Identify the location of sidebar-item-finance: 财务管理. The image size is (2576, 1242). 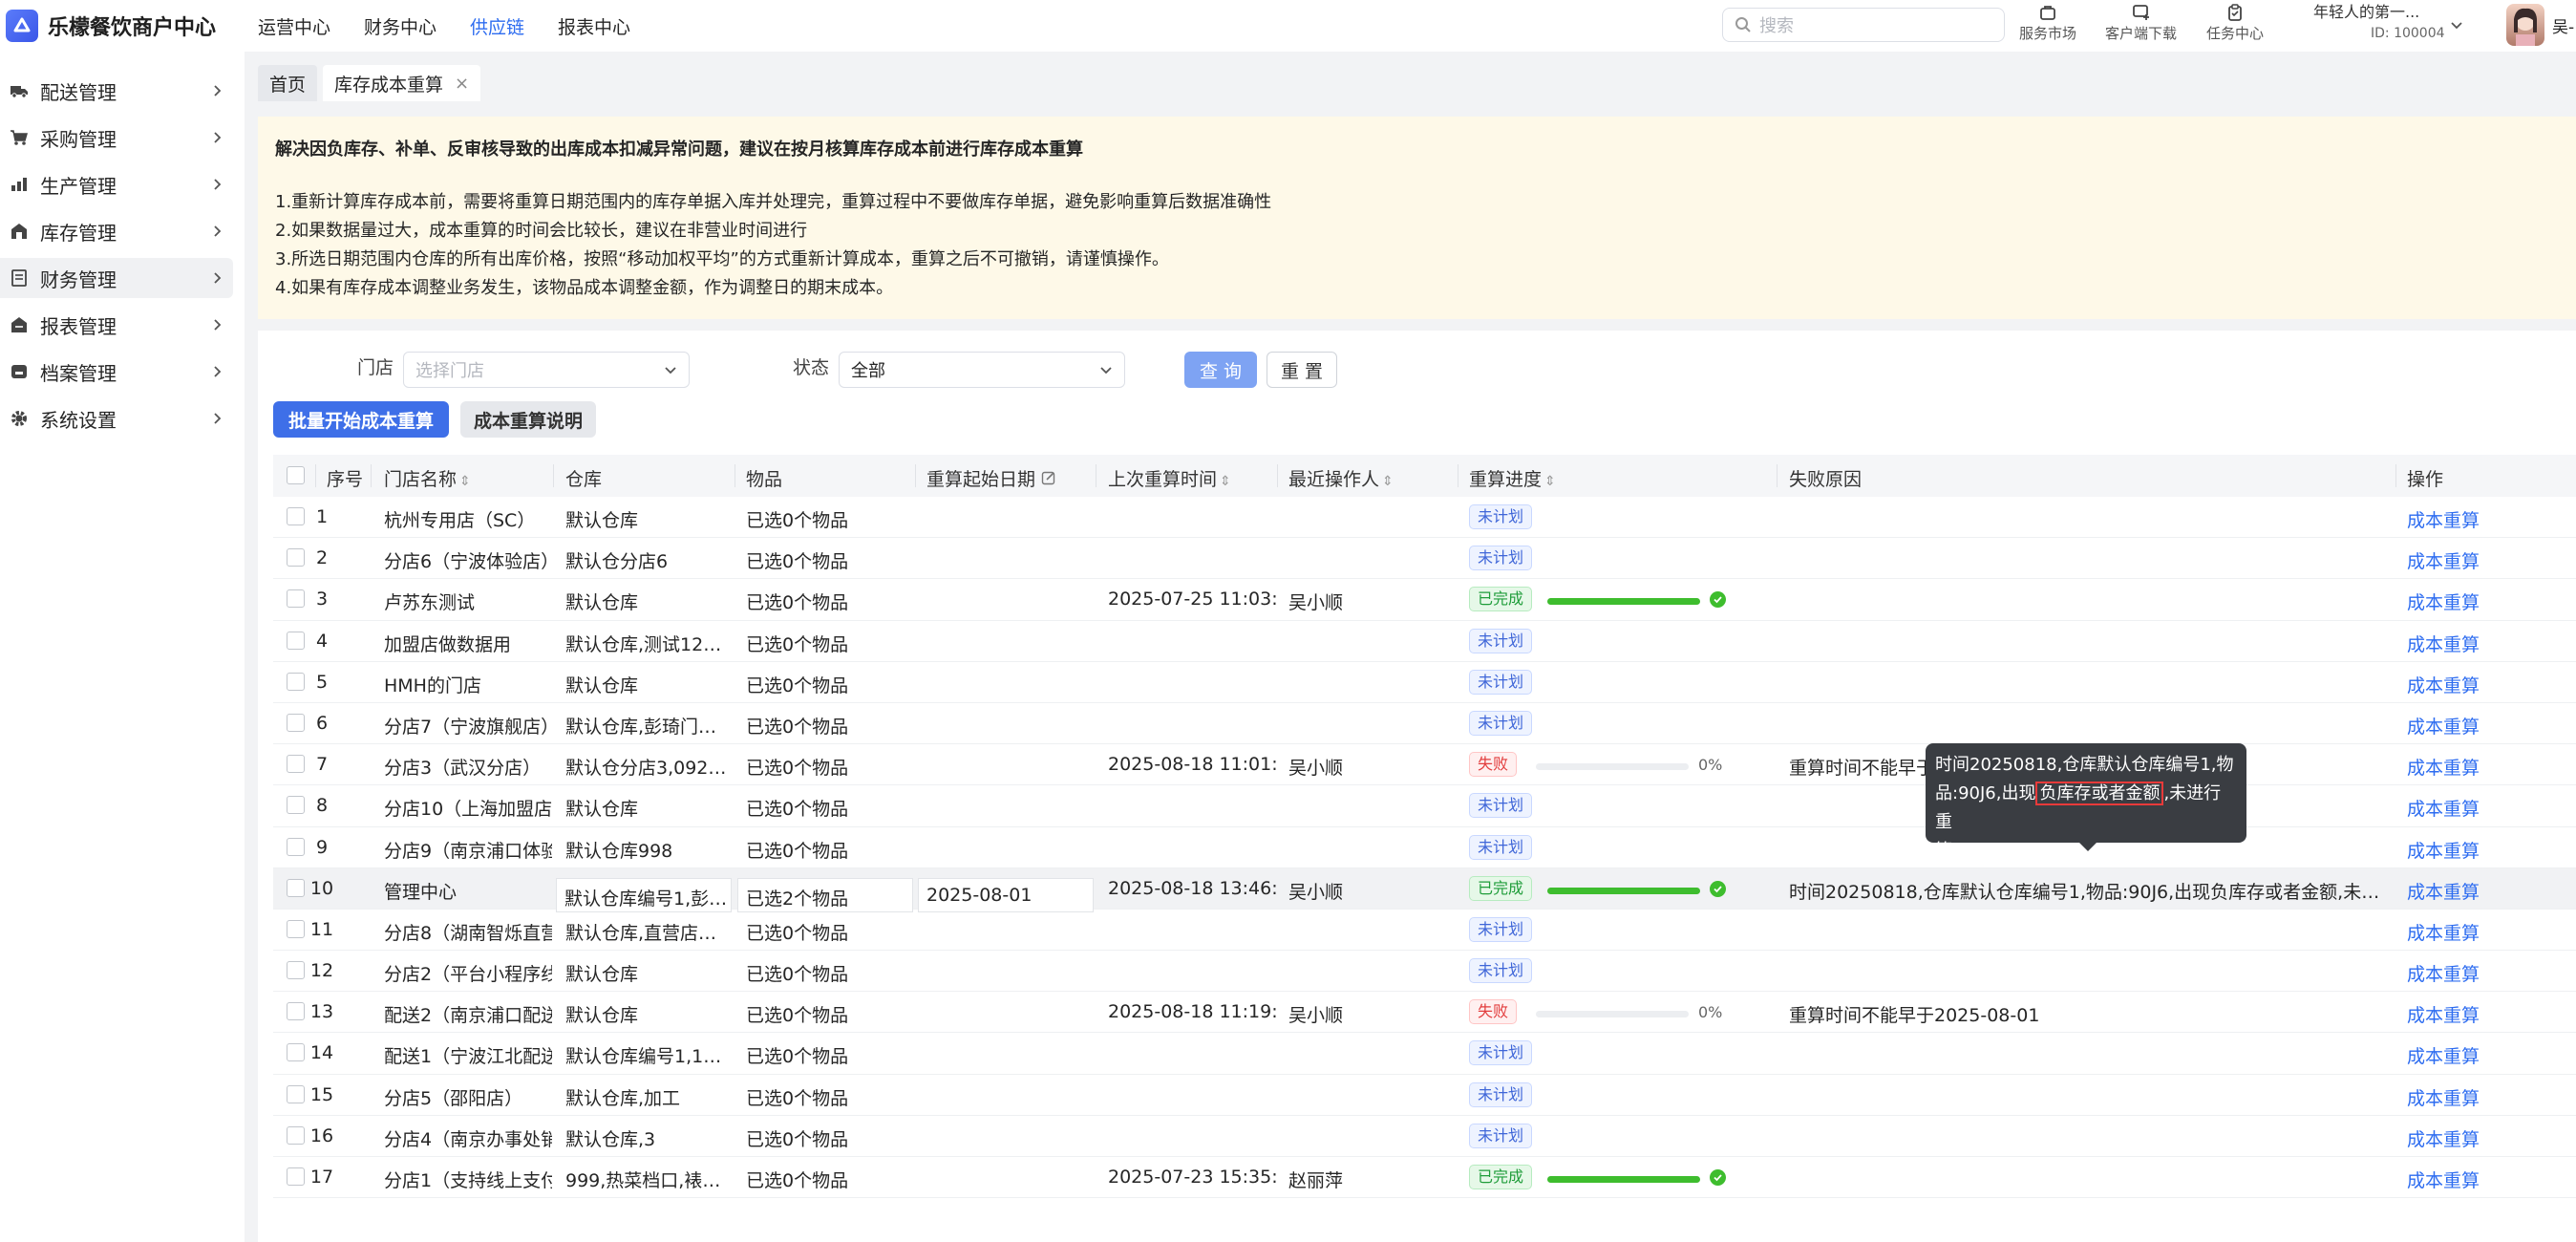
(116, 278).